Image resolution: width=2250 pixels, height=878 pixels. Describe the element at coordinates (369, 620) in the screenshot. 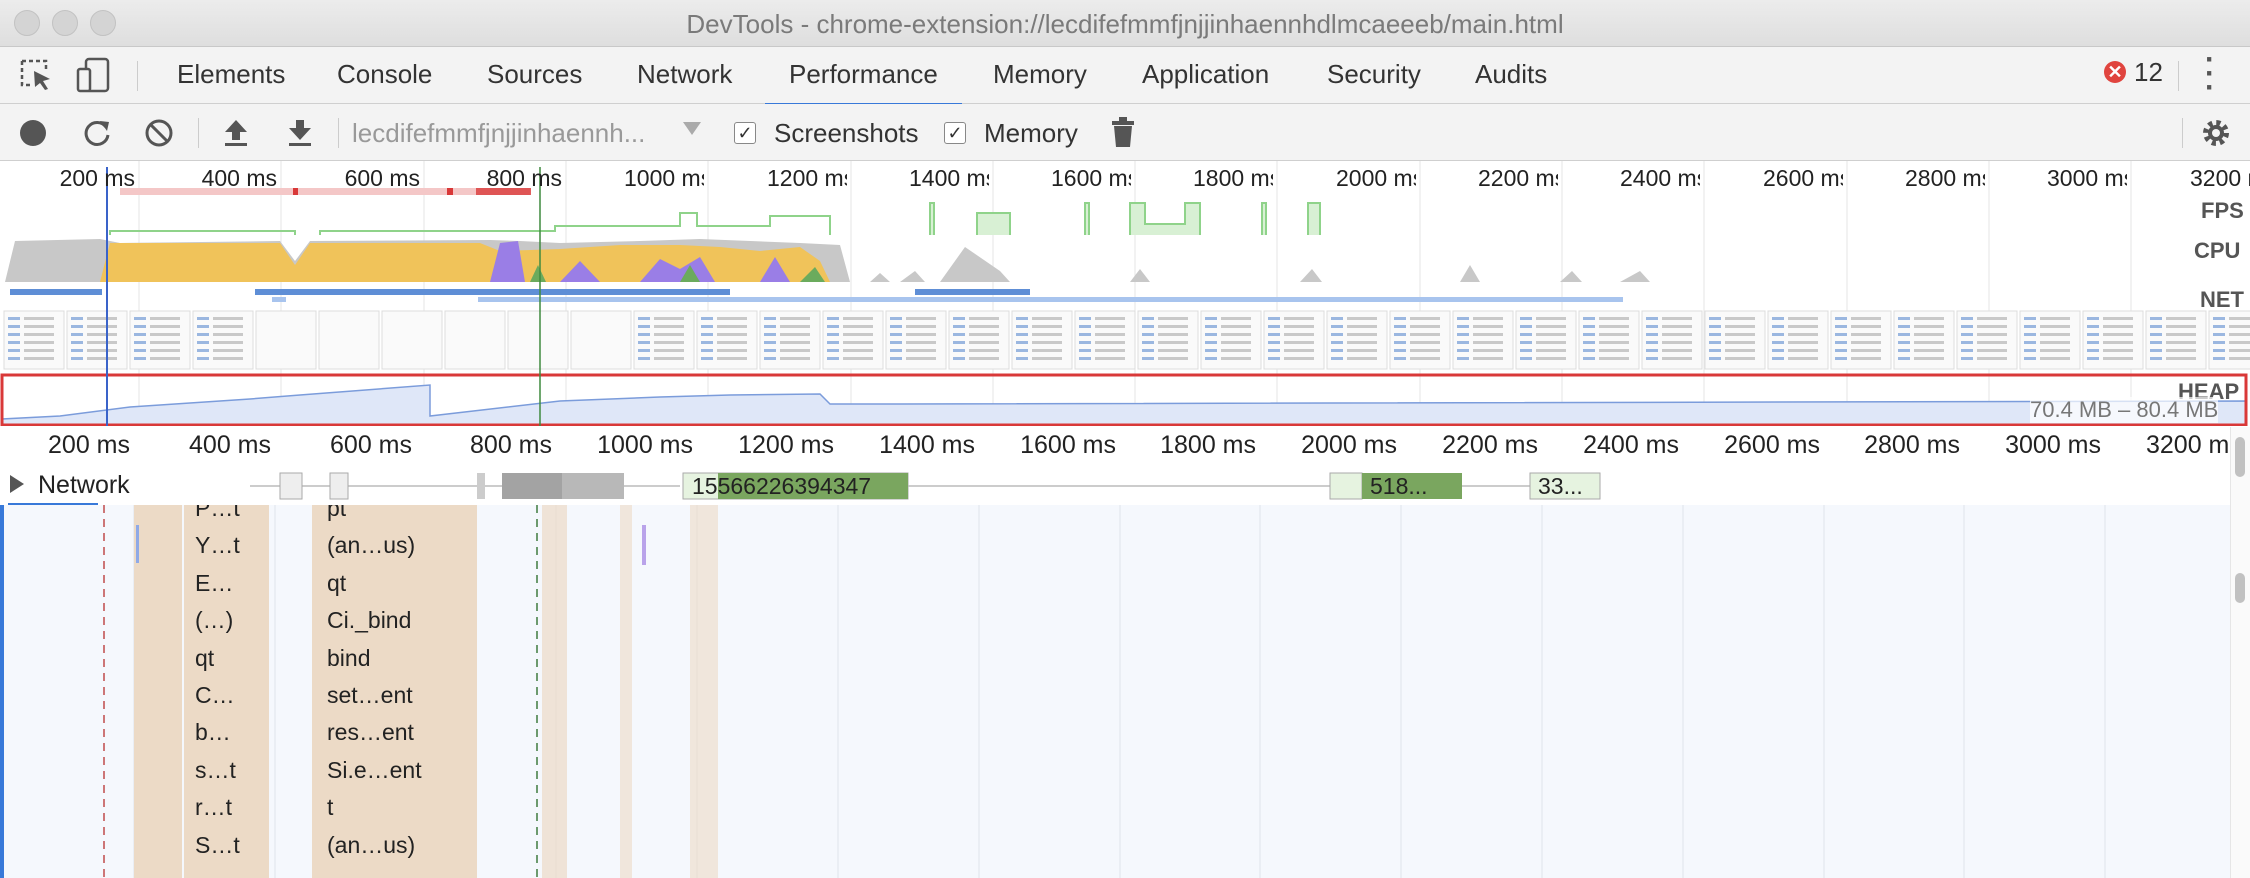

I see `flame-call-label: Ci._bind` at that location.